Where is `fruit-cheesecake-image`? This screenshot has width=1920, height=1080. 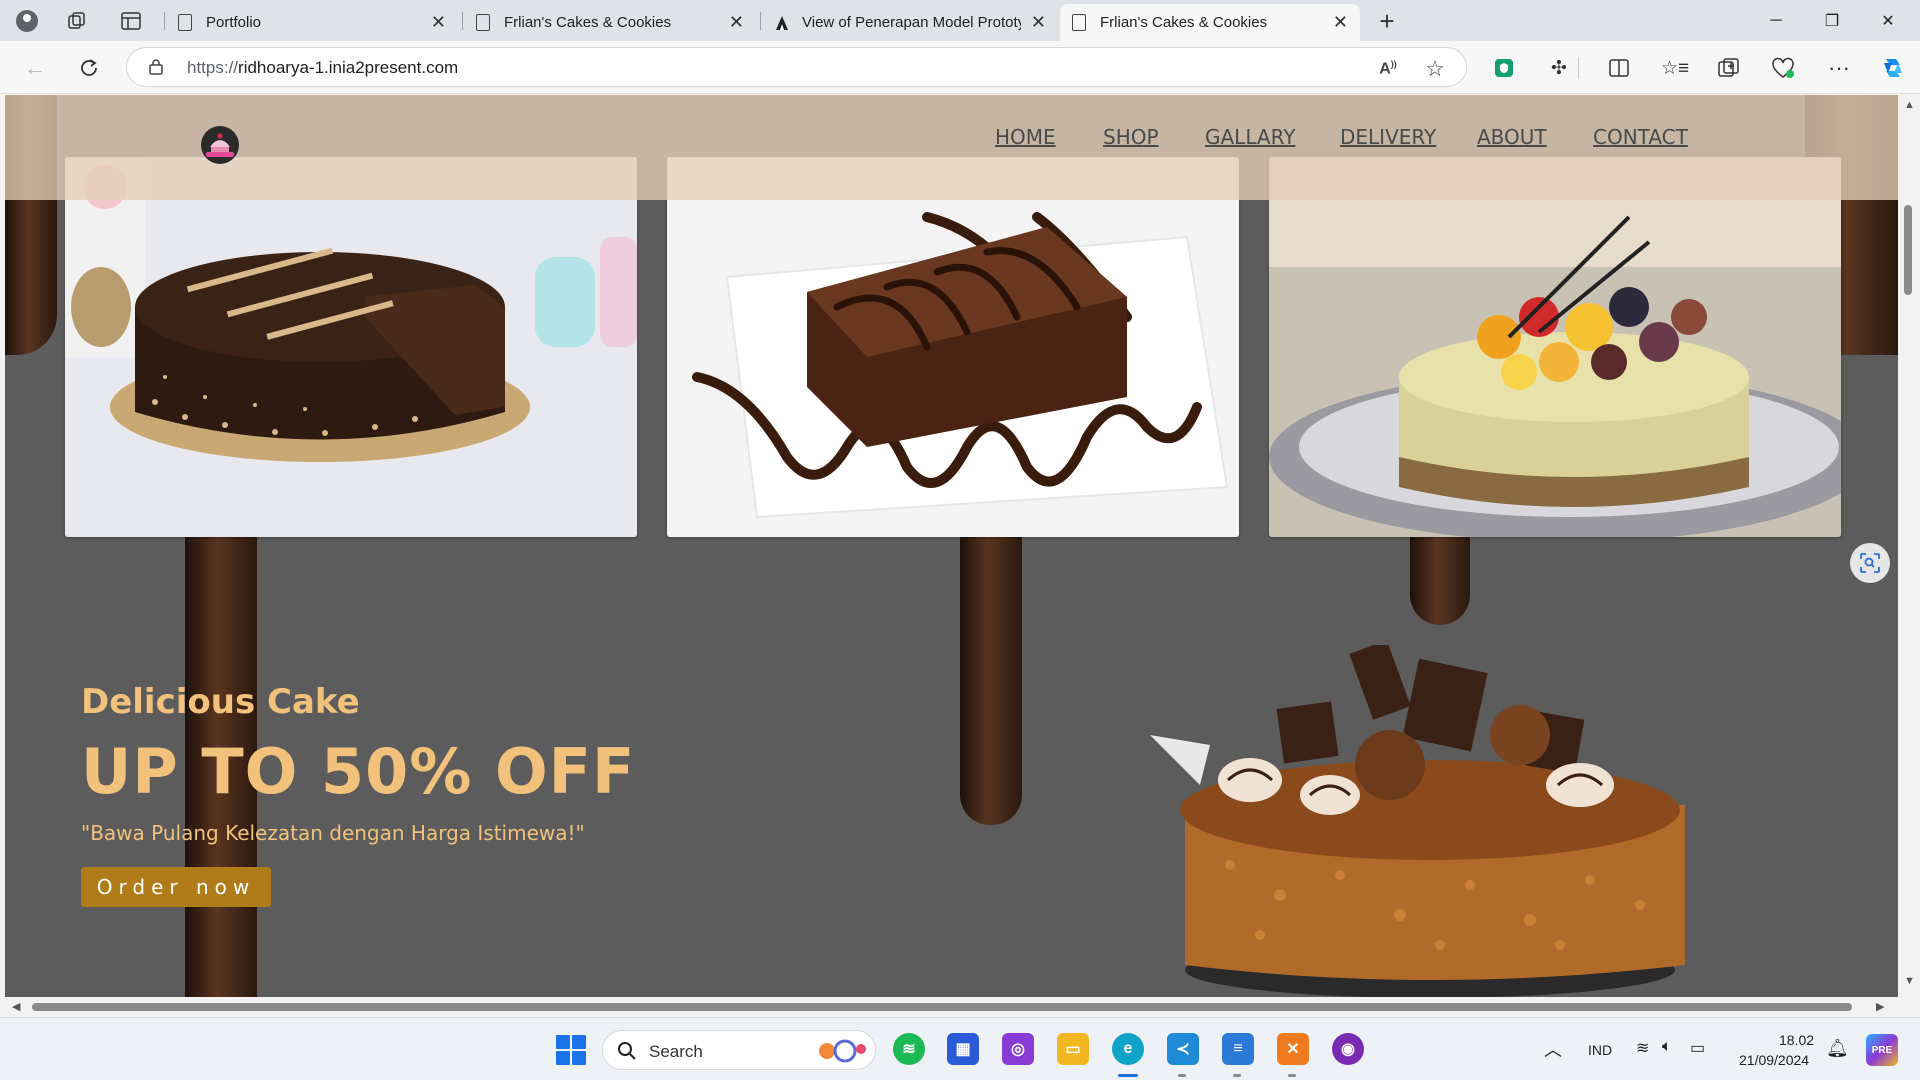
fruit-cheesecake-image is located at coordinates (1555, 347).